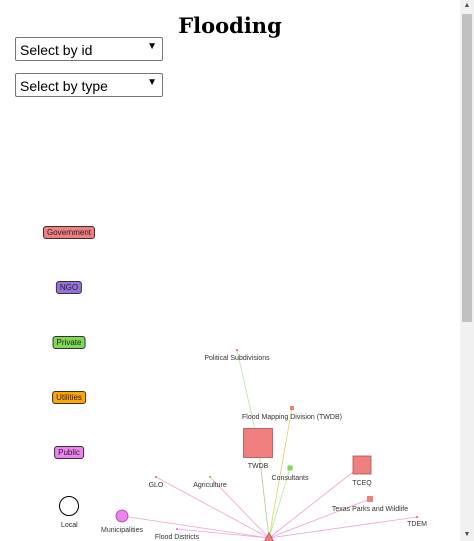  Describe the element at coordinates (370, 499) in the screenshot. I see `node-texas-parks-wildlife` at that location.